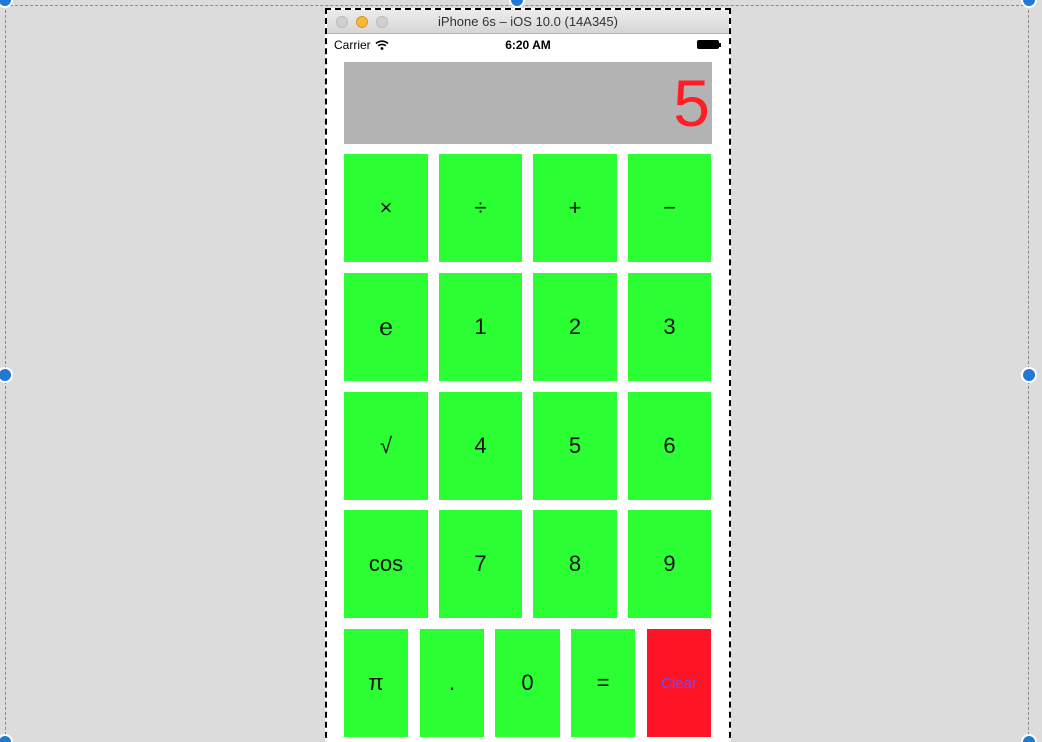 The width and height of the screenshot is (1042, 742). What do you see at coordinates (679, 683) in the screenshot?
I see `clear-button: Clear` at bounding box center [679, 683].